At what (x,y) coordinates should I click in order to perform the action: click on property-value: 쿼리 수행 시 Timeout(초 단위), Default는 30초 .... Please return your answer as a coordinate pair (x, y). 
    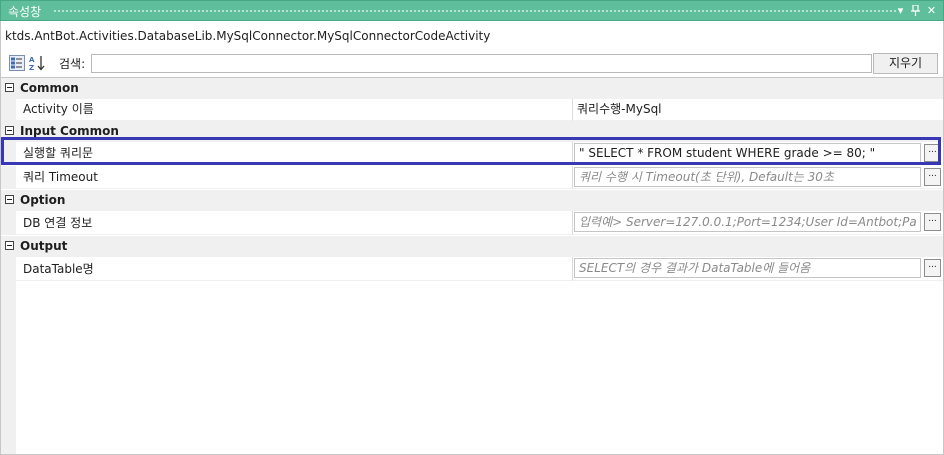
    Looking at the image, I should click on (757, 177).